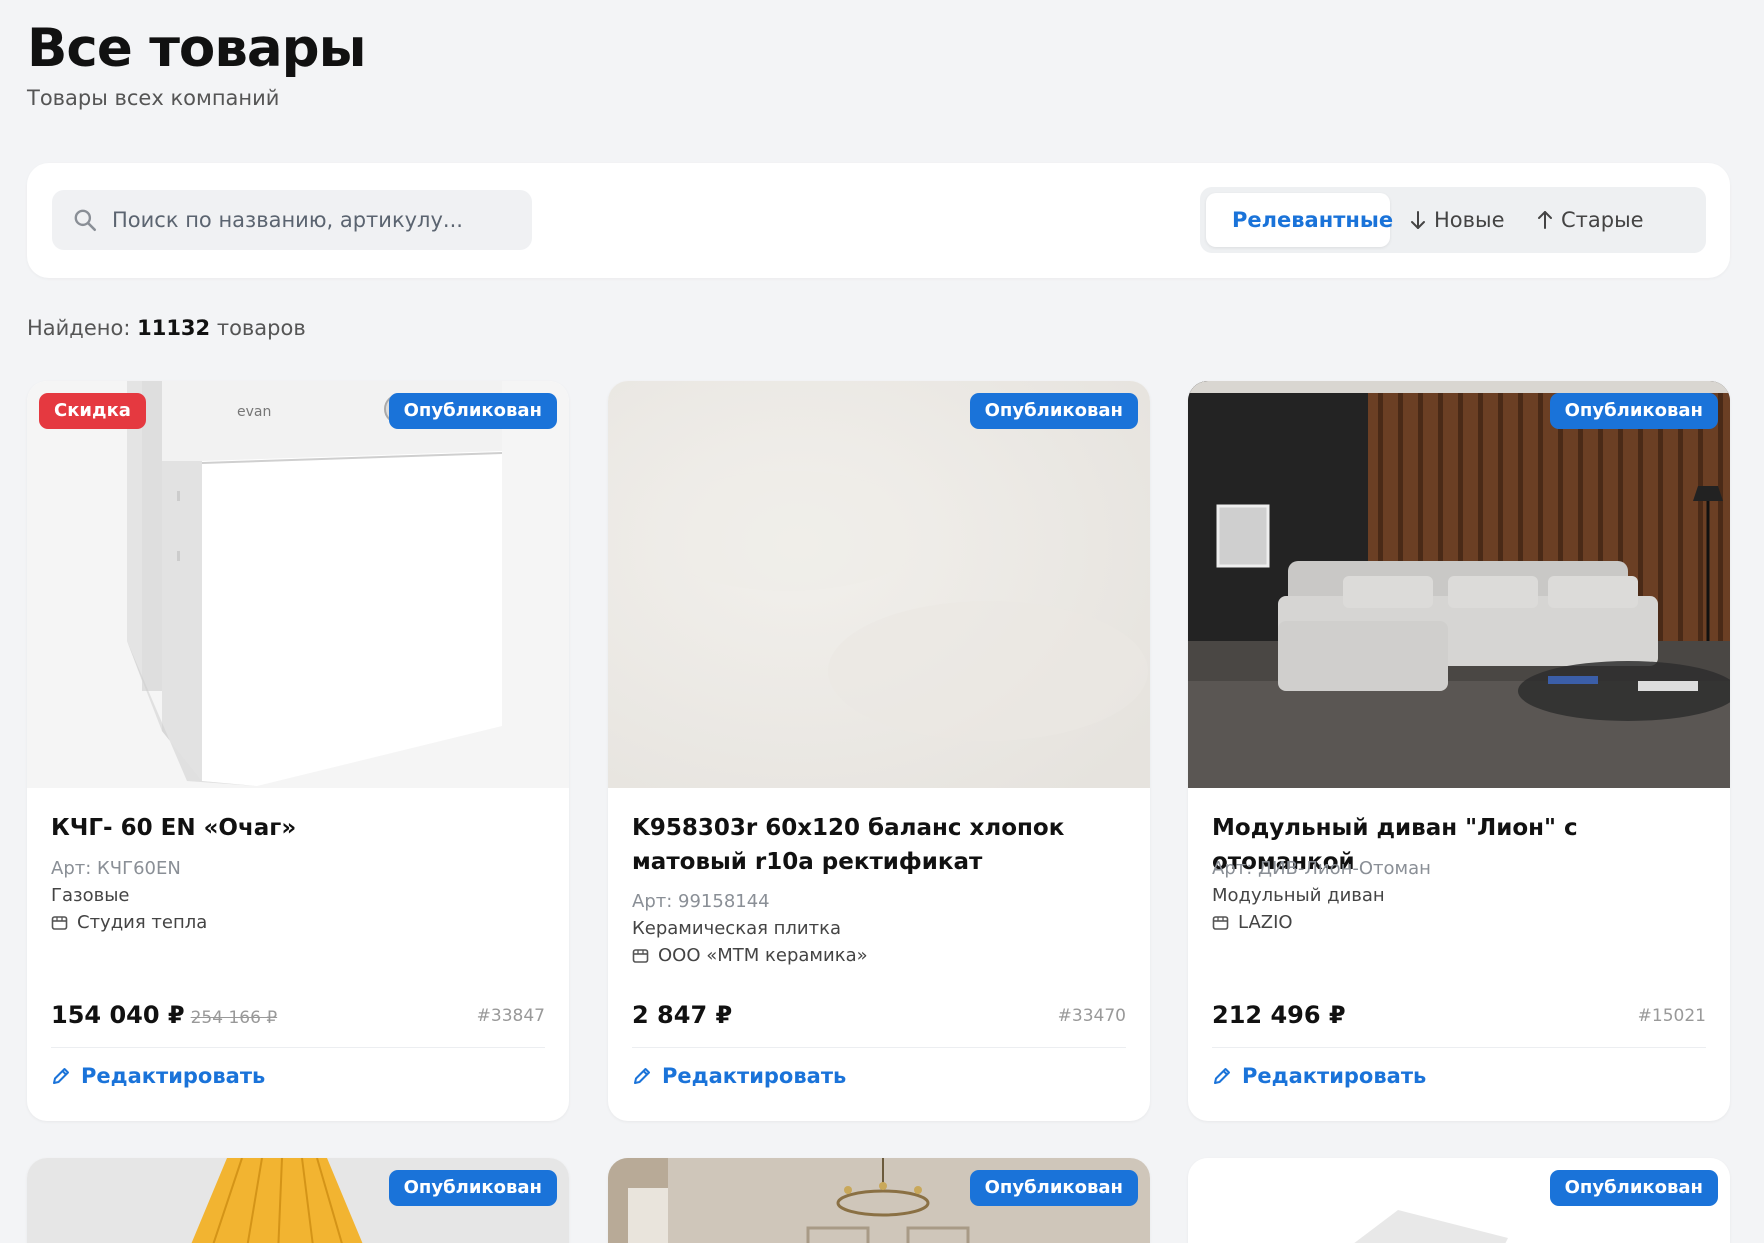  Describe the element at coordinates (1252, 922) in the screenshot. I see `product-company: LAZIO` at that location.